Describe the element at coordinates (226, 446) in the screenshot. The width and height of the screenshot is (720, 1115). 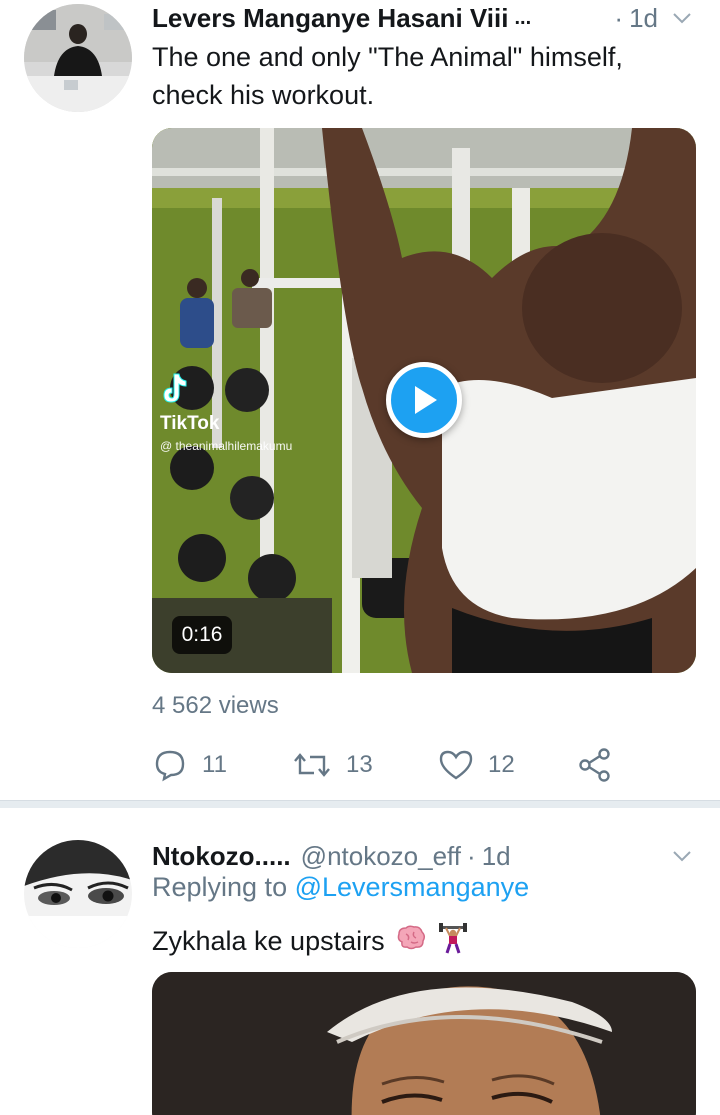
I see `tiktok-username: @ theanimalhilemakumu` at that location.